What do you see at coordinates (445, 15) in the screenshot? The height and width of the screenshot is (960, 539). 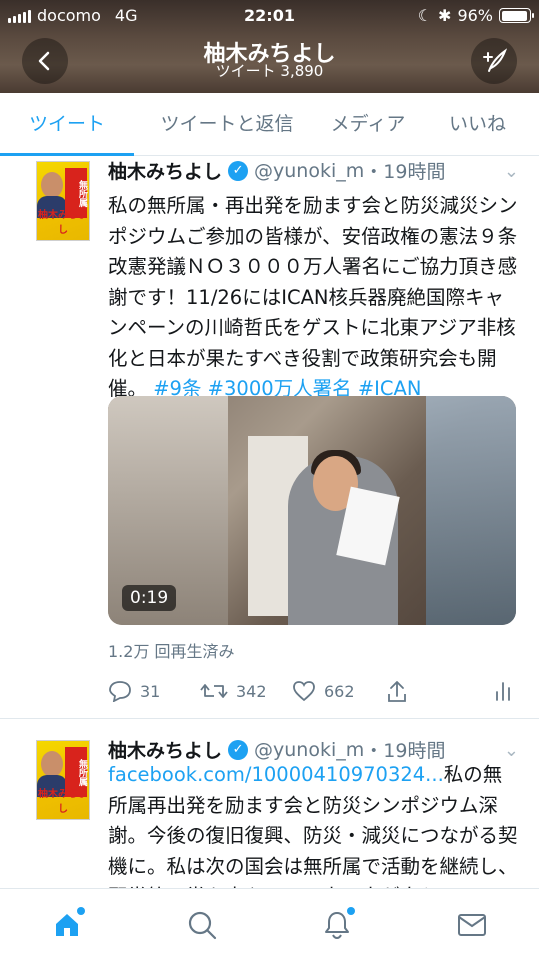 I see `bluetooth-icon: ✱` at bounding box center [445, 15].